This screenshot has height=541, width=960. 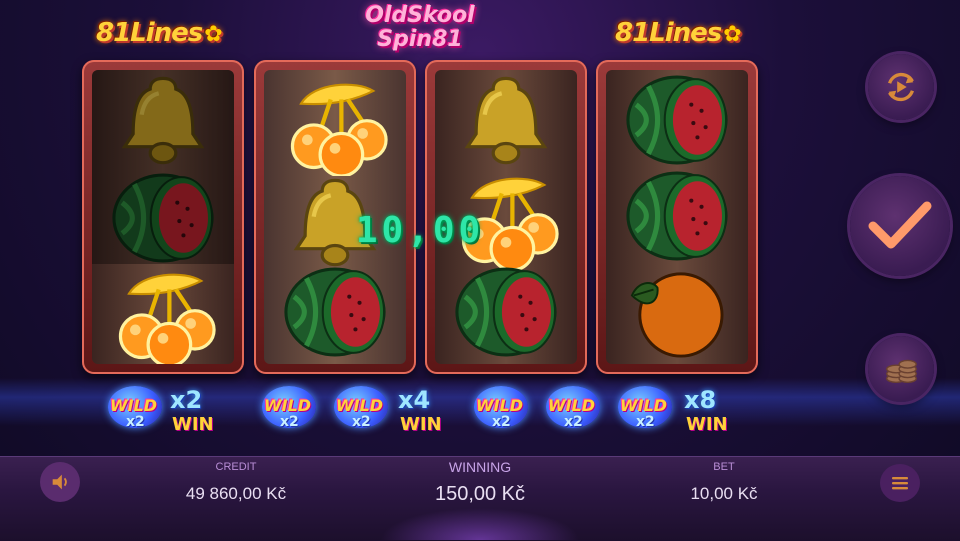 What do you see at coordinates (480, 524) in the screenshot?
I see `winning-glow` at bounding box center [480, 524].